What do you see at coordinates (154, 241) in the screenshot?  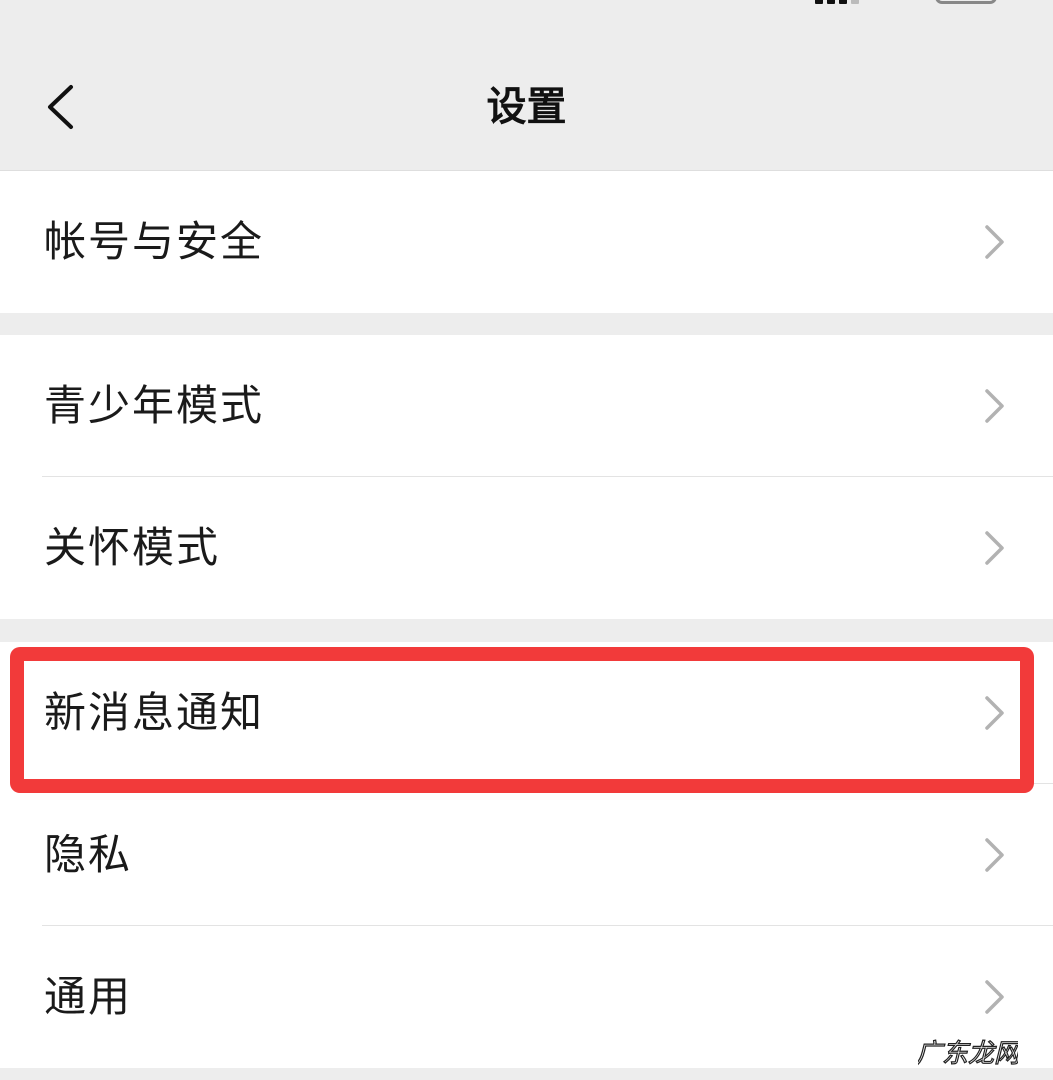 I see `settings-item-label: 帐号与安全` at bounding box center [154, 241].